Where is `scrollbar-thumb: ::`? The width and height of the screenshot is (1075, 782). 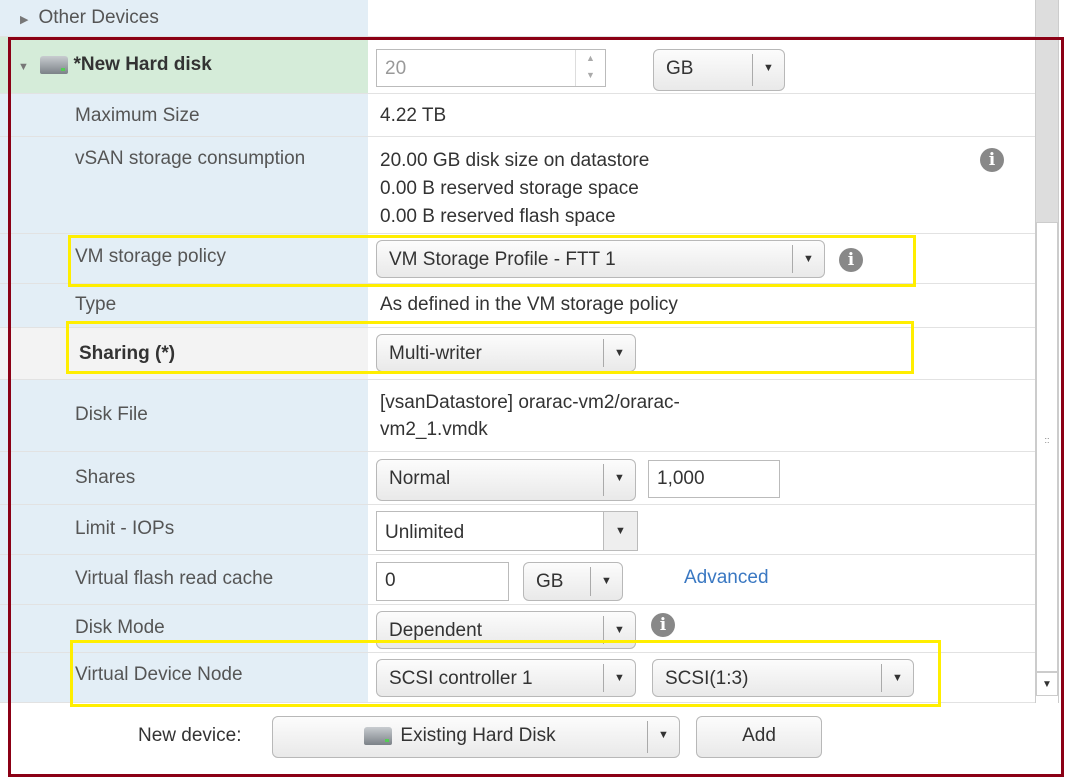
scrollbar-thumb: :: is located at coordinates (1047, 447).